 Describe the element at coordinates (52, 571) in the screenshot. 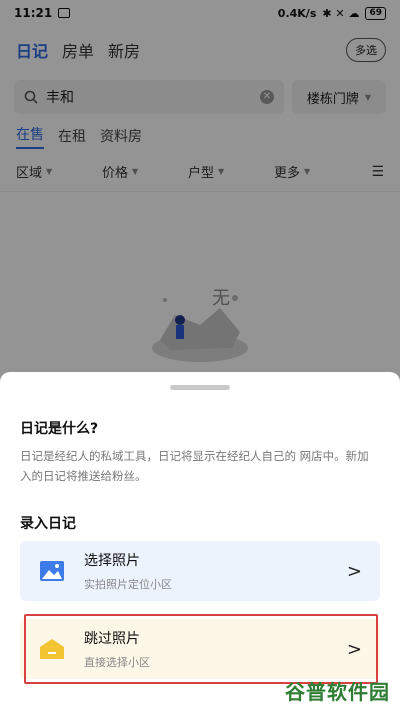

I see `image-icon` at that location.